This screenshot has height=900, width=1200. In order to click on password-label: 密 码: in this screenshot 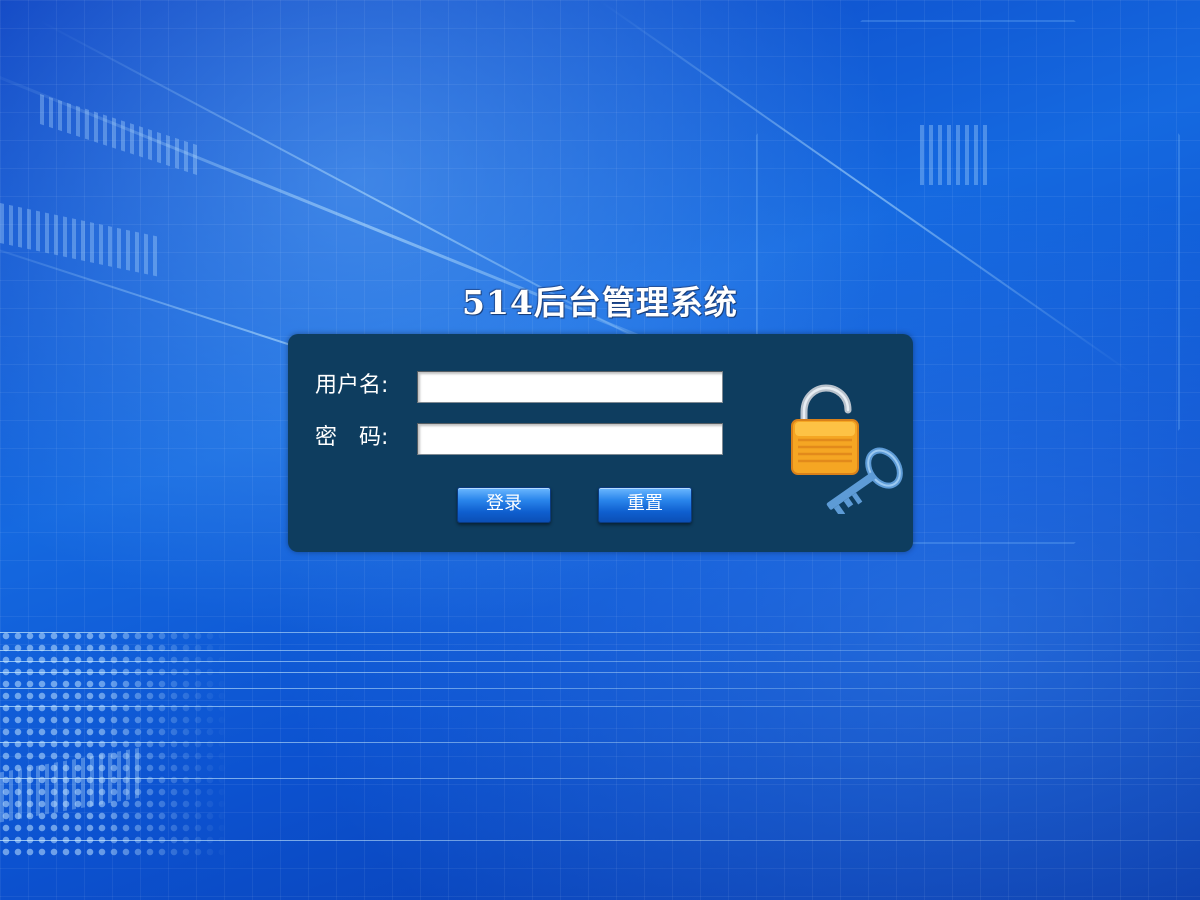, I will do `click(352, 437)`.